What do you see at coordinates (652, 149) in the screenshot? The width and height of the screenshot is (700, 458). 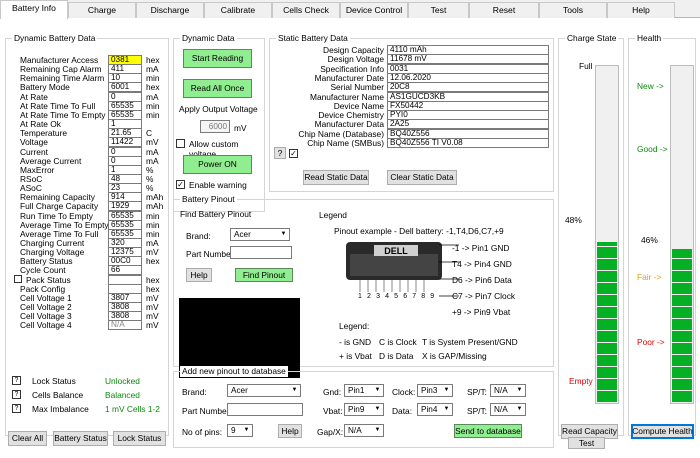 I see `health-good-label: Good ->` at bounding box center [652, 149].